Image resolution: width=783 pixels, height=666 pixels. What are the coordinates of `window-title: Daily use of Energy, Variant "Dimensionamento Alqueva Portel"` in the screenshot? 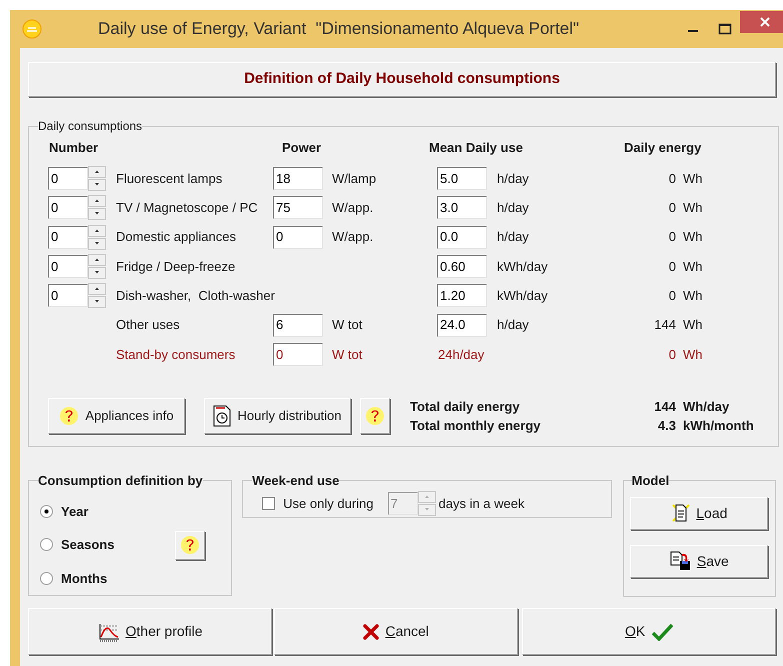 It's located at (339, 29).